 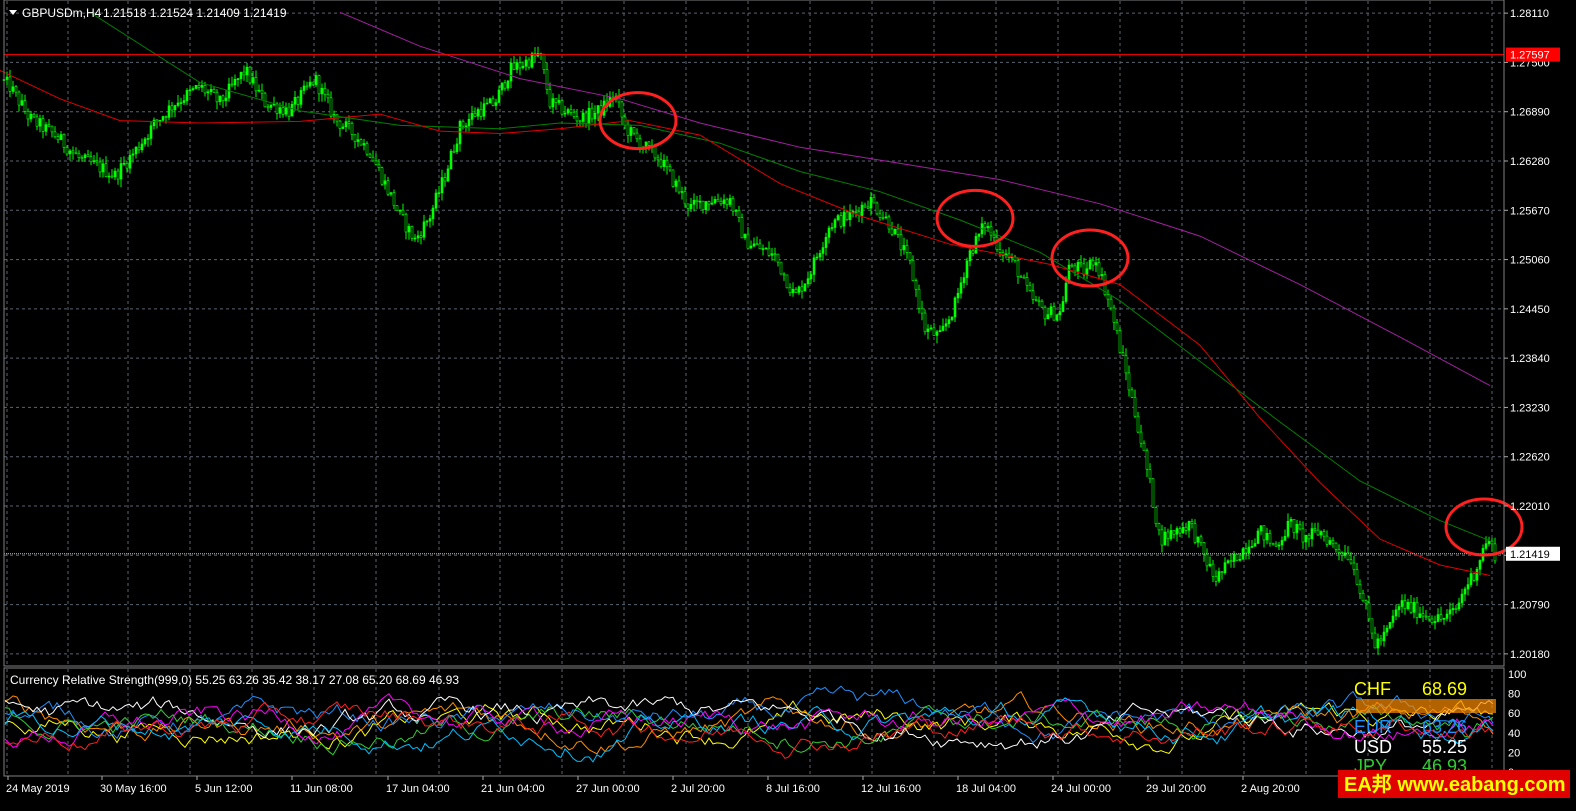 What do you see at coordinates (1529, 14) in the screenshot?
I see `price-tick-label: 1.28110` at bounding box center [1529, 14].